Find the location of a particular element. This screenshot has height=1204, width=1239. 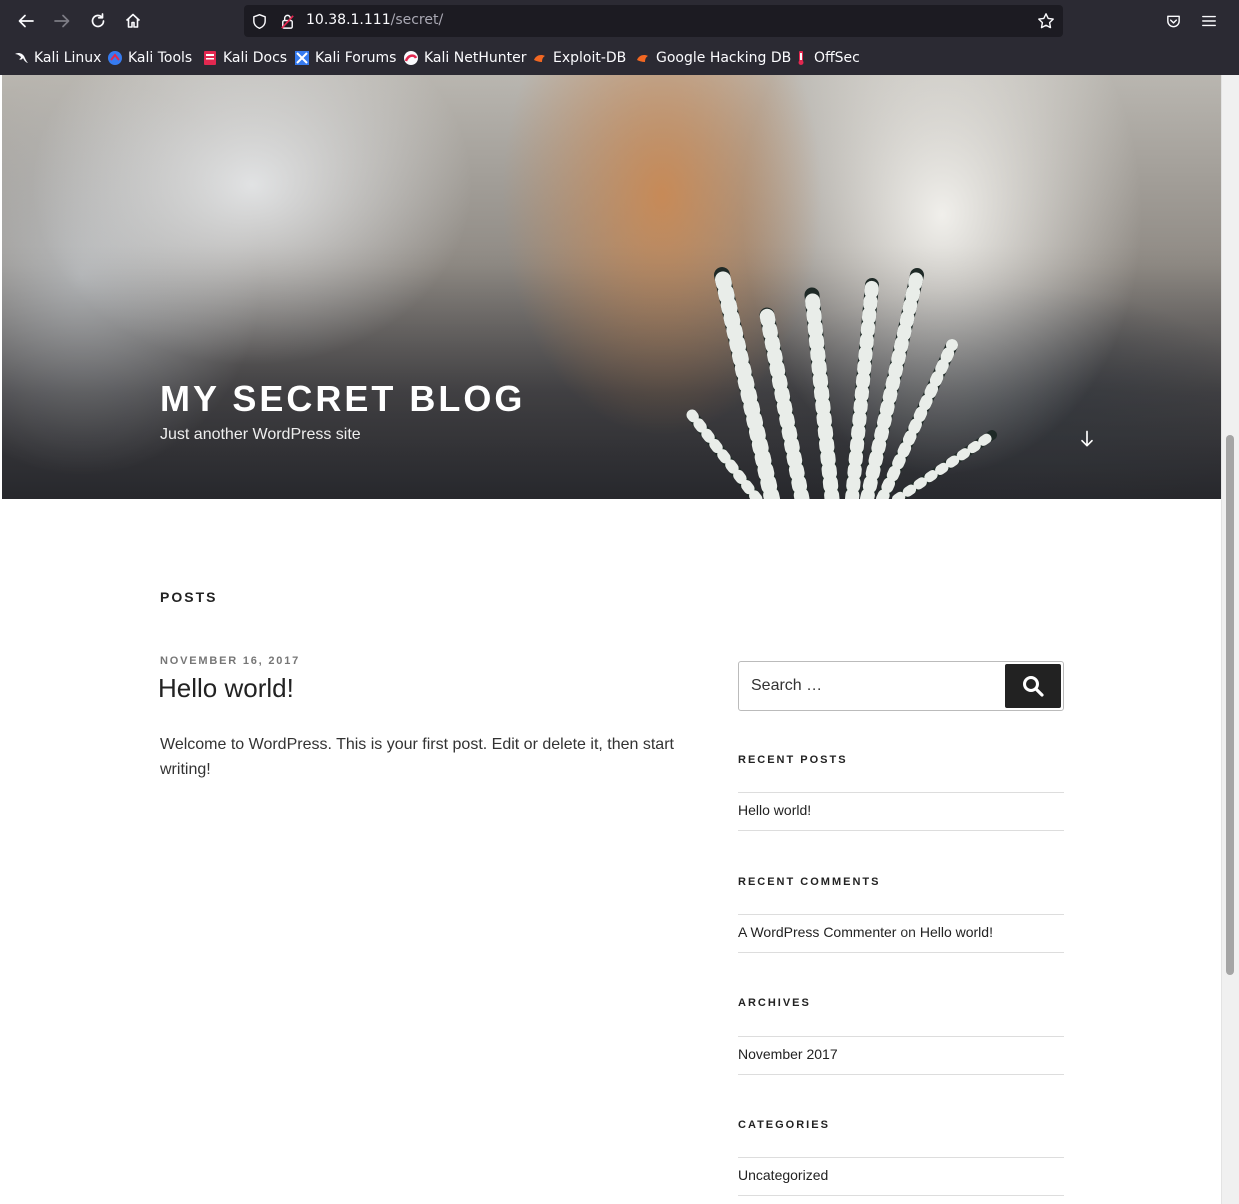

scroll-down-button is located at coordinates (1087, 439).